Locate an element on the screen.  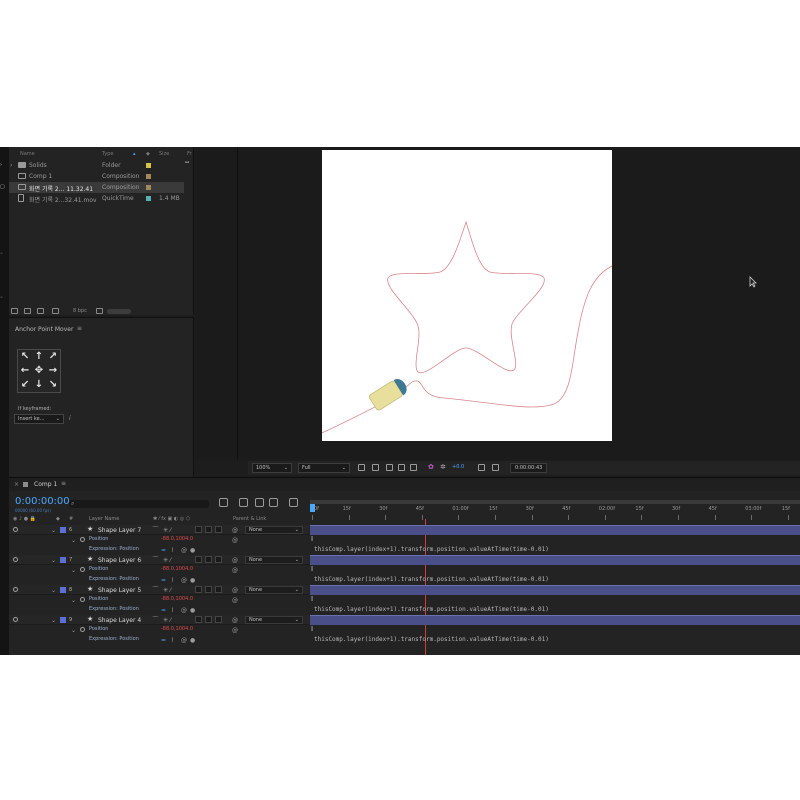
column-name: Name is located at coordinates (27, 154).